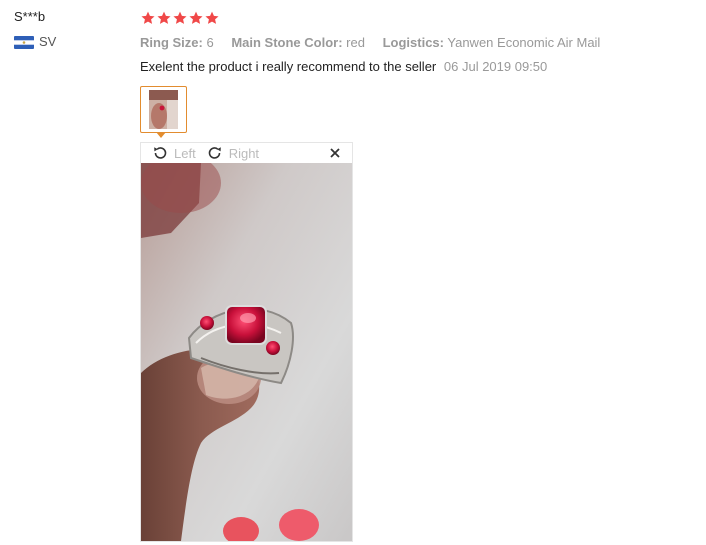  What do you see at coordinates (210, 42) in the screenshot?
I see `attr-value: 6` at bounding box center [210, 42].